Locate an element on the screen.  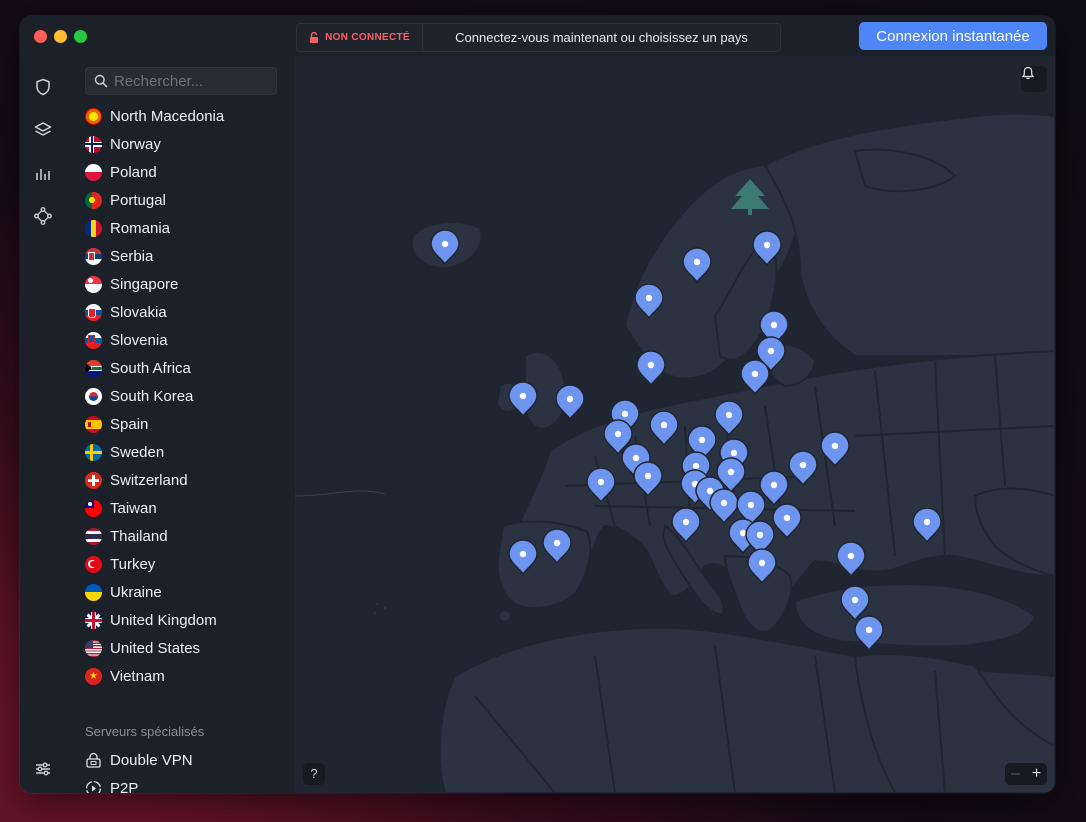
country-label: Switzerland is located at coordinates (149, 480).